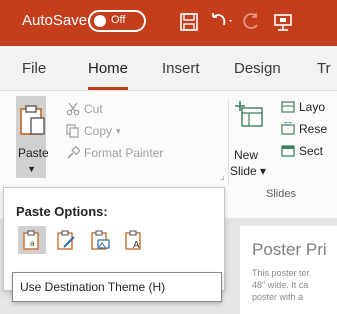  I want to click on cut-button: Cut, so click(84, 109).